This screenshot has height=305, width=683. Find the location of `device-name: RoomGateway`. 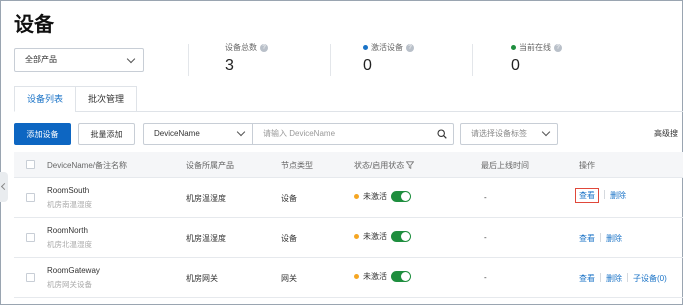

device-name: RoomGateway is located at coordinates (73, 270).